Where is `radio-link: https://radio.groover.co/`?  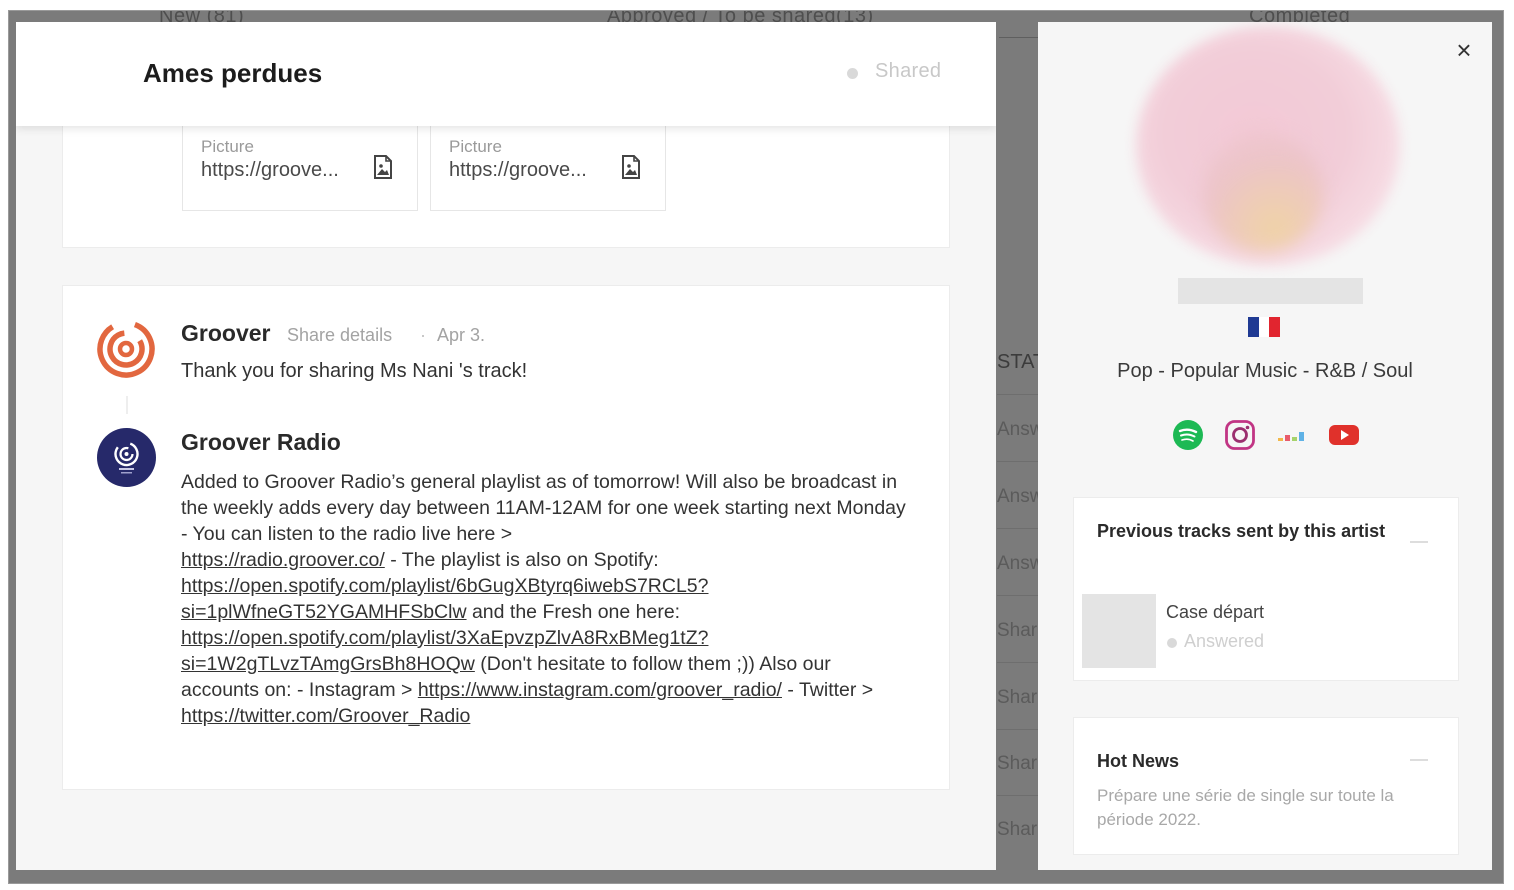 radio-link: https://radio.groover.co/ is located at coordinates (283, 560).